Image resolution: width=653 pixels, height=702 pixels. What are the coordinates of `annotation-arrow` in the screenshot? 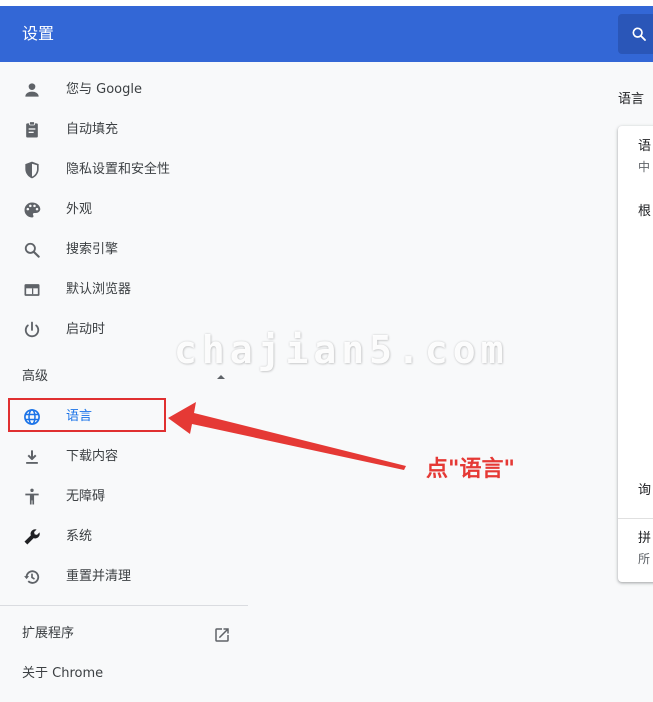 It's located at (287, 436).